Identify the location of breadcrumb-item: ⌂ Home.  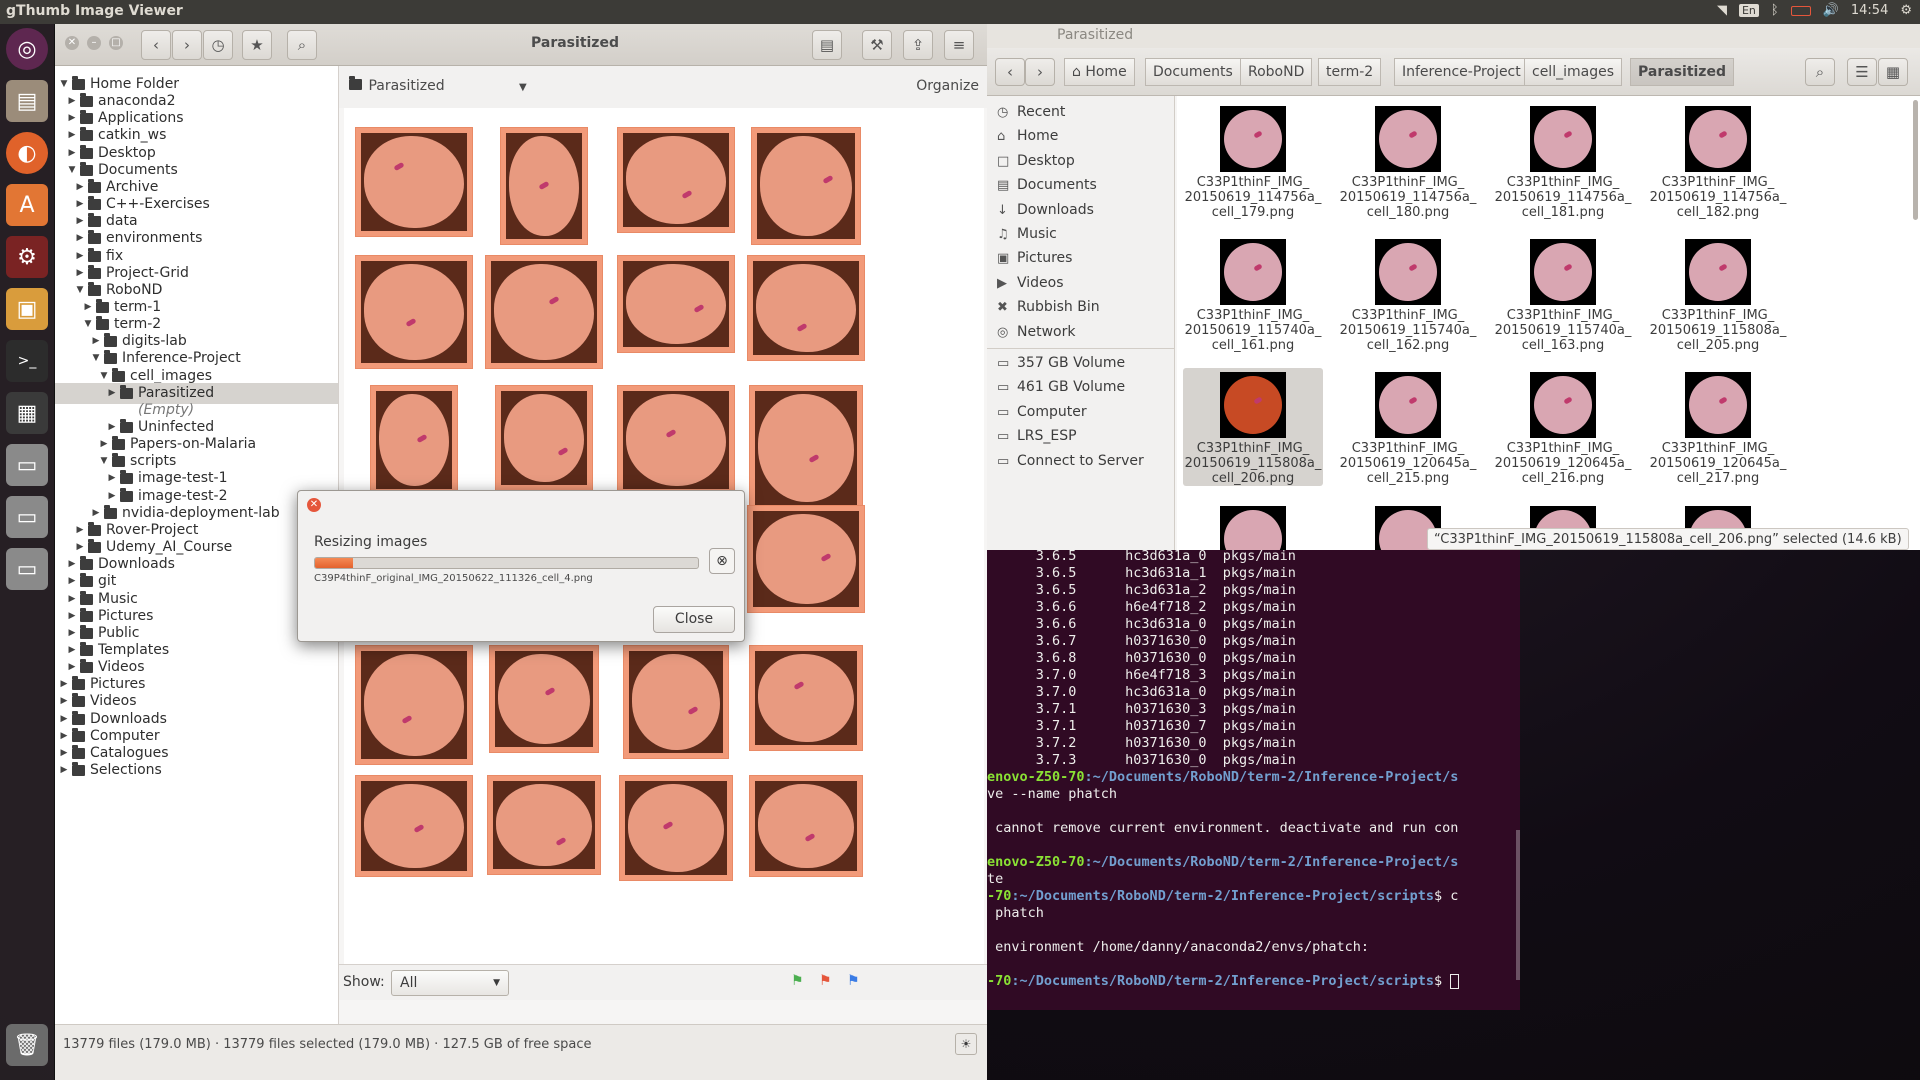
(1099, 72).